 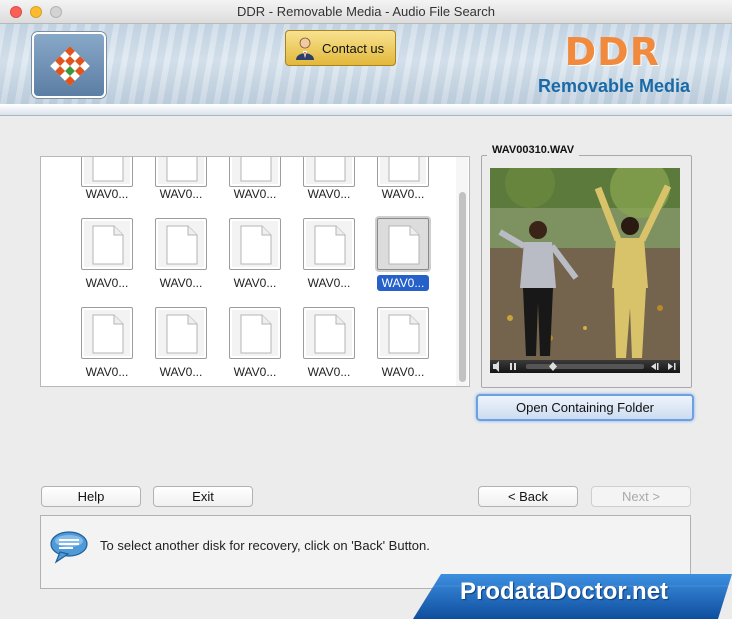 I want to click on banner-stripe, so click(x=366, y=109).